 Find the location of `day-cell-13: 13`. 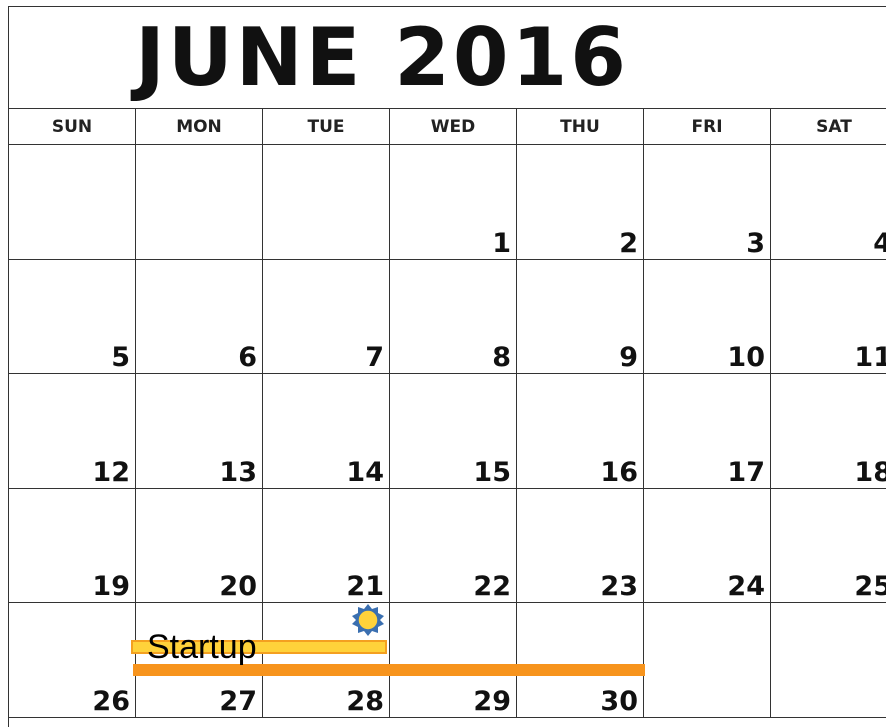

day-cell-13: 13 is located at coordinates (199, 431).